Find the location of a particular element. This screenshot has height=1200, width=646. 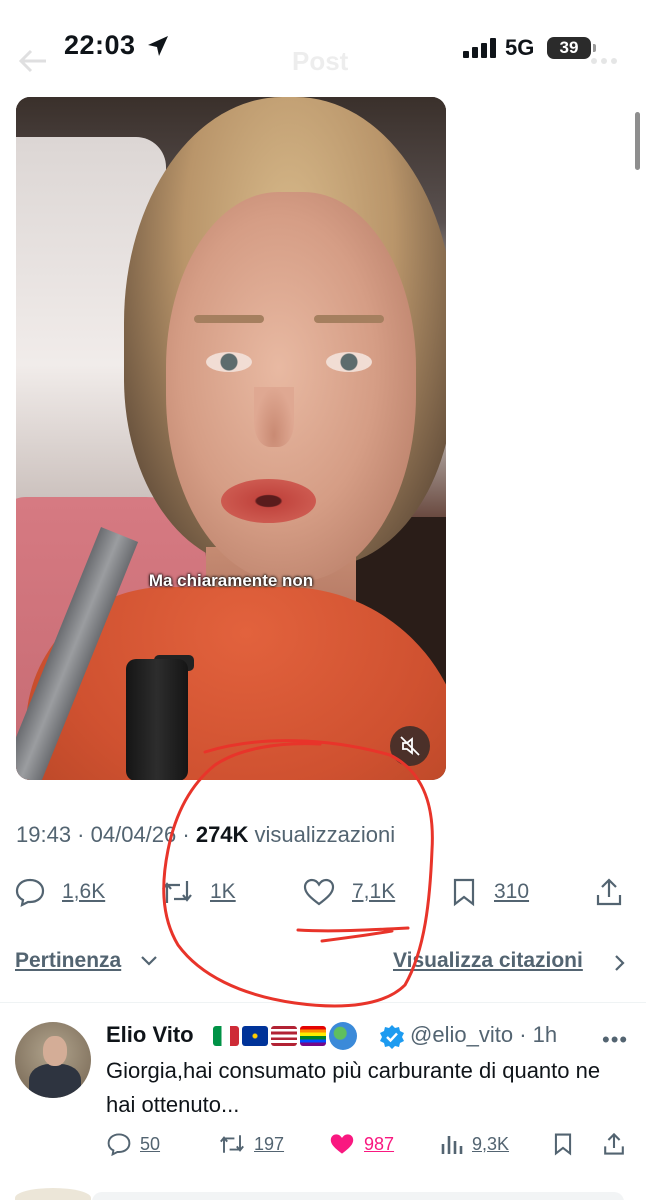

chevron-down-icon is located at coordinates (149, 961).